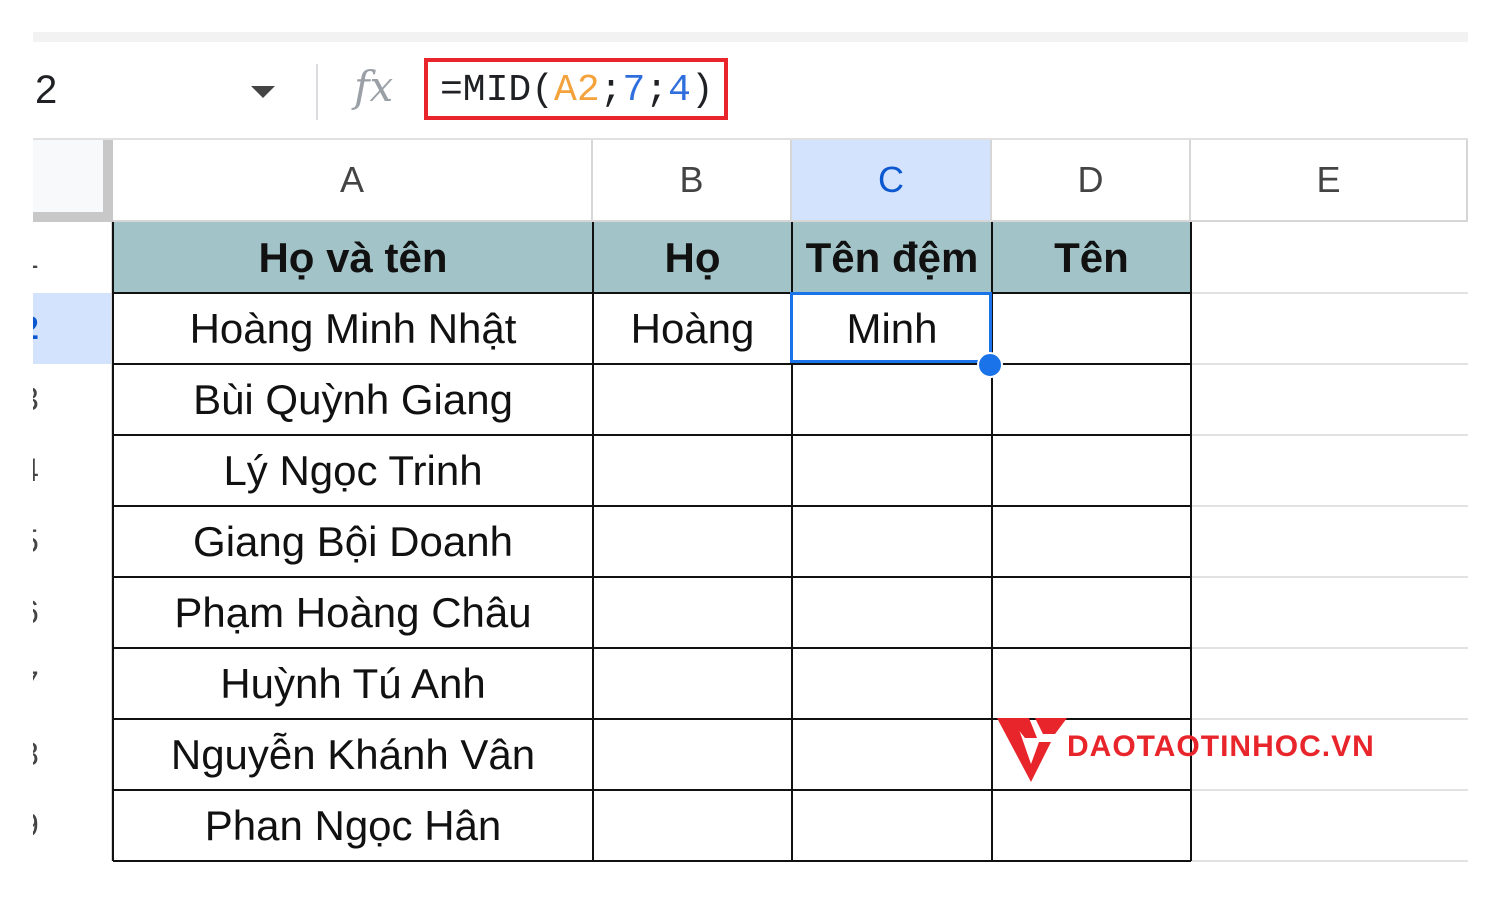 The height and width of the screenshot is (900, 1500). Describe the element at coordinates (891, 327) in the screenshot. I see `selected-cell-outline` at that location.